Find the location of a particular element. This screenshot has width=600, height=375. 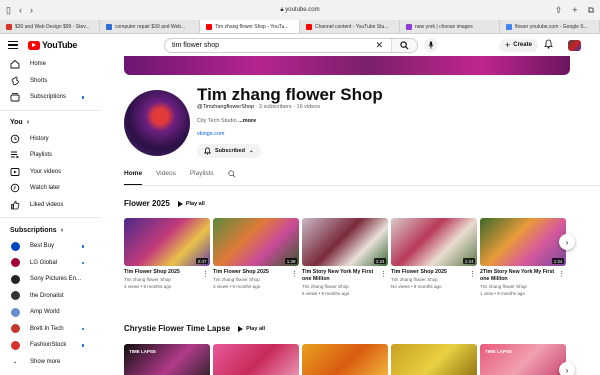

channel-name: Tim zhang flower Shop is located at coordinates (290, 94).